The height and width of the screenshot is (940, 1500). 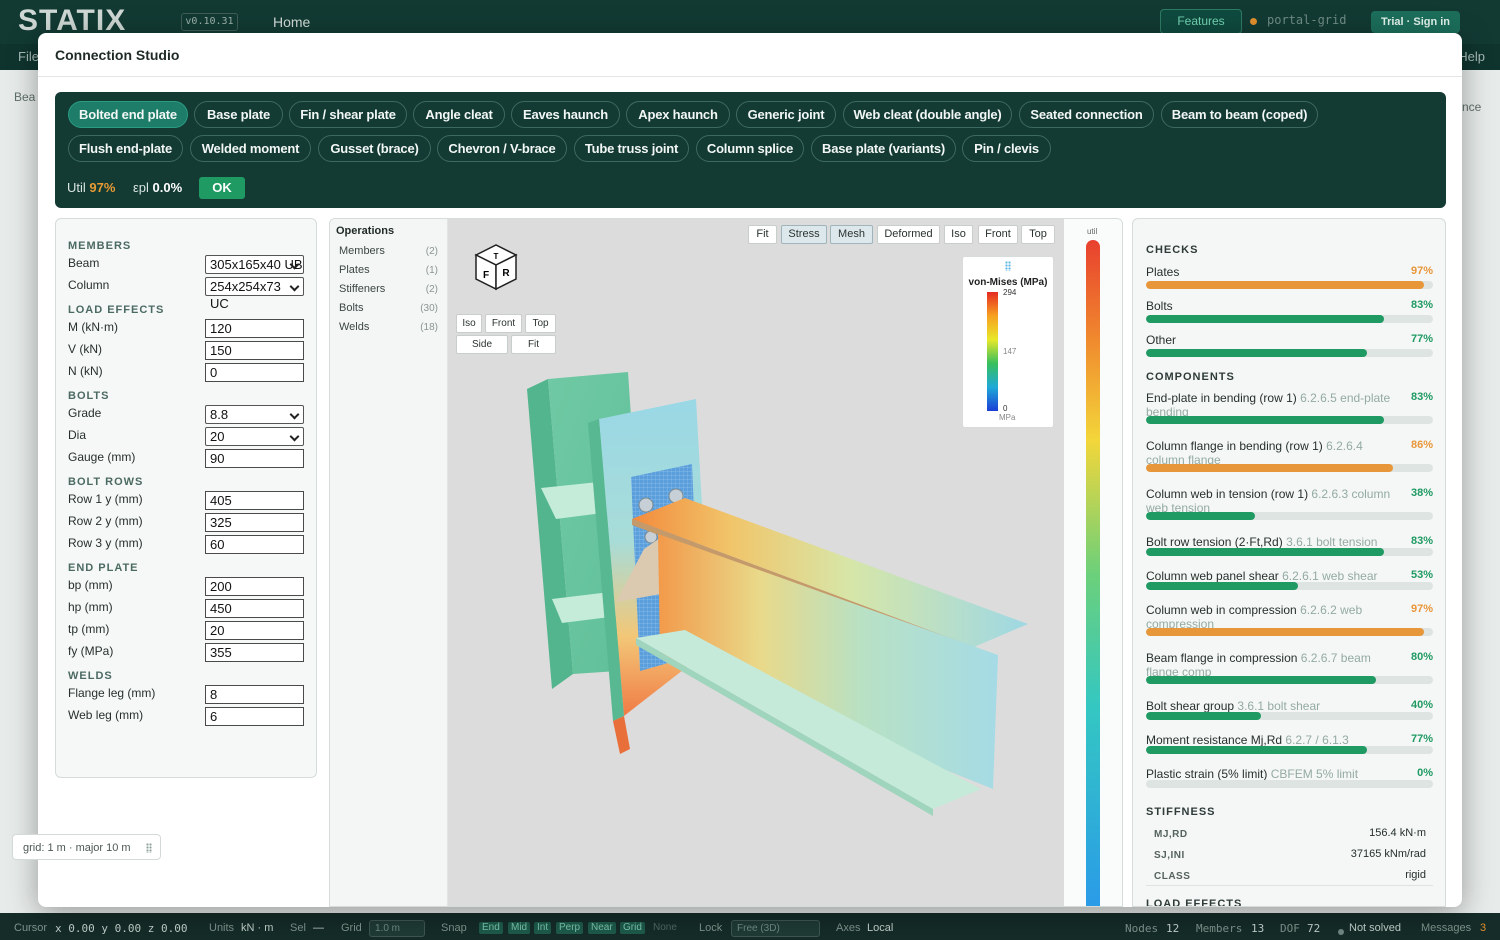 I want to click on type-pin-clevis: Pin / clevis, so click(x=1006, y=148).